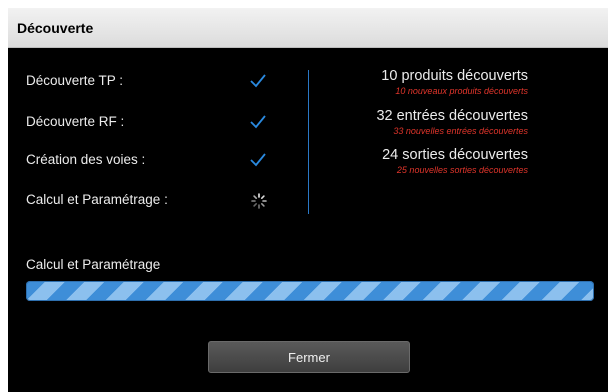  What do you see at coordinates (75, 80) in the screenshot?
I see `step-label-tp: Découverte TP :` at bounding box center [75, 80].